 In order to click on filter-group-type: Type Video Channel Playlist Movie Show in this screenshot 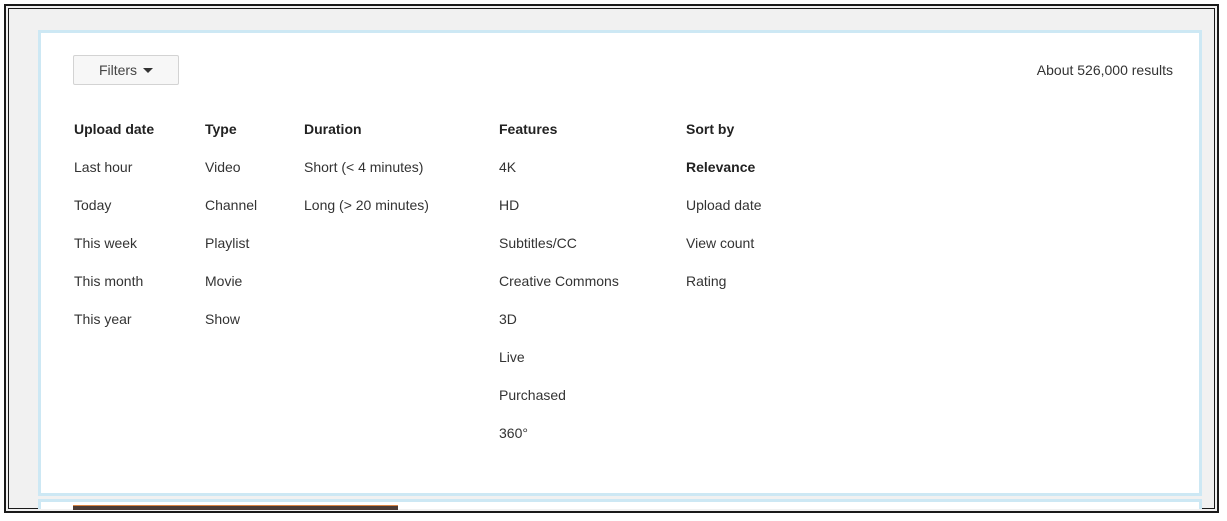, I will do `click(231, 233)`.